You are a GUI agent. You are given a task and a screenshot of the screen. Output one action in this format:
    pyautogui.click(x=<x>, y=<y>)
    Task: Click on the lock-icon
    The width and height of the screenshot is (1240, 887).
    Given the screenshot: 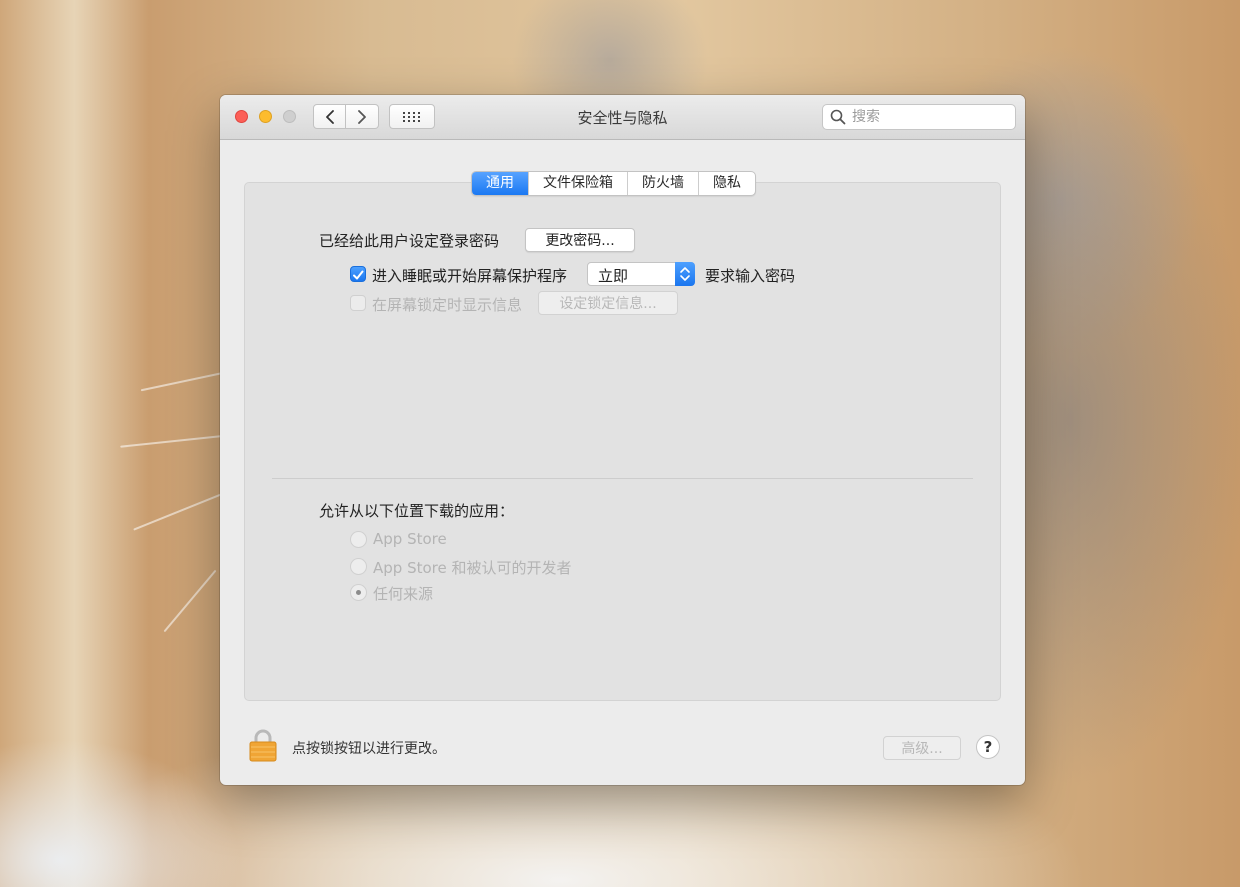 What is the action you would take?
    pyautogui.click(x=263, y=745)
    